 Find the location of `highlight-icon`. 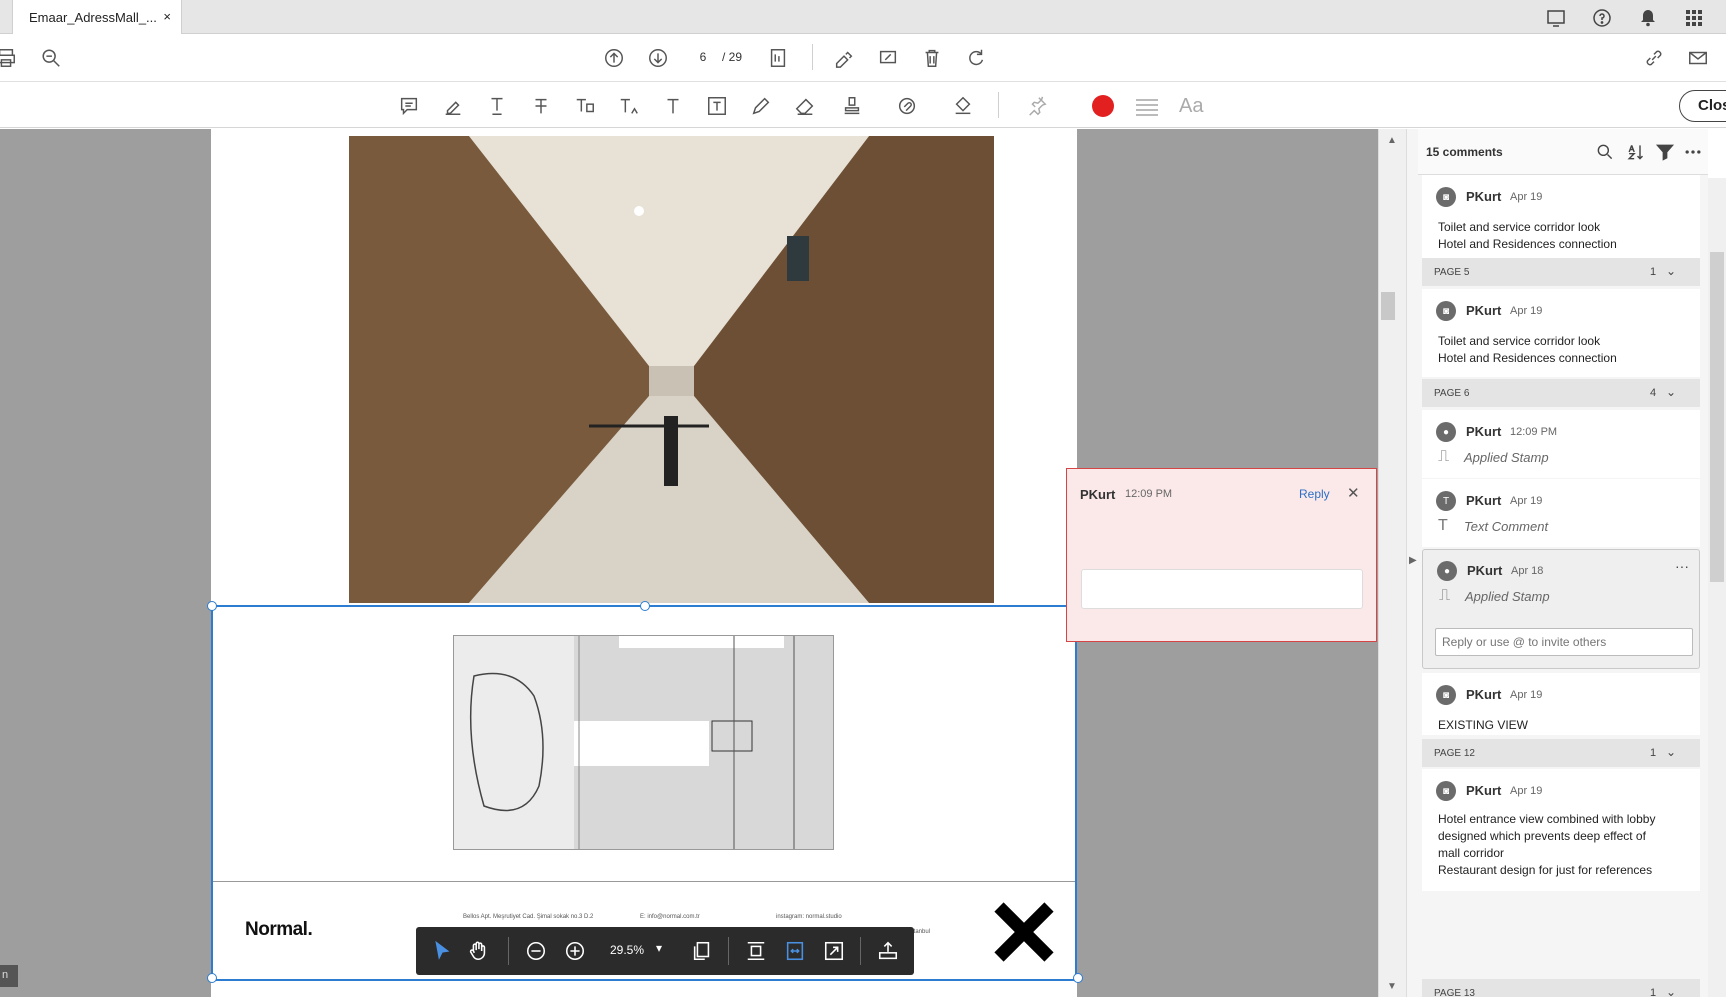

highlight-icon is located at coordinates (453, 106).